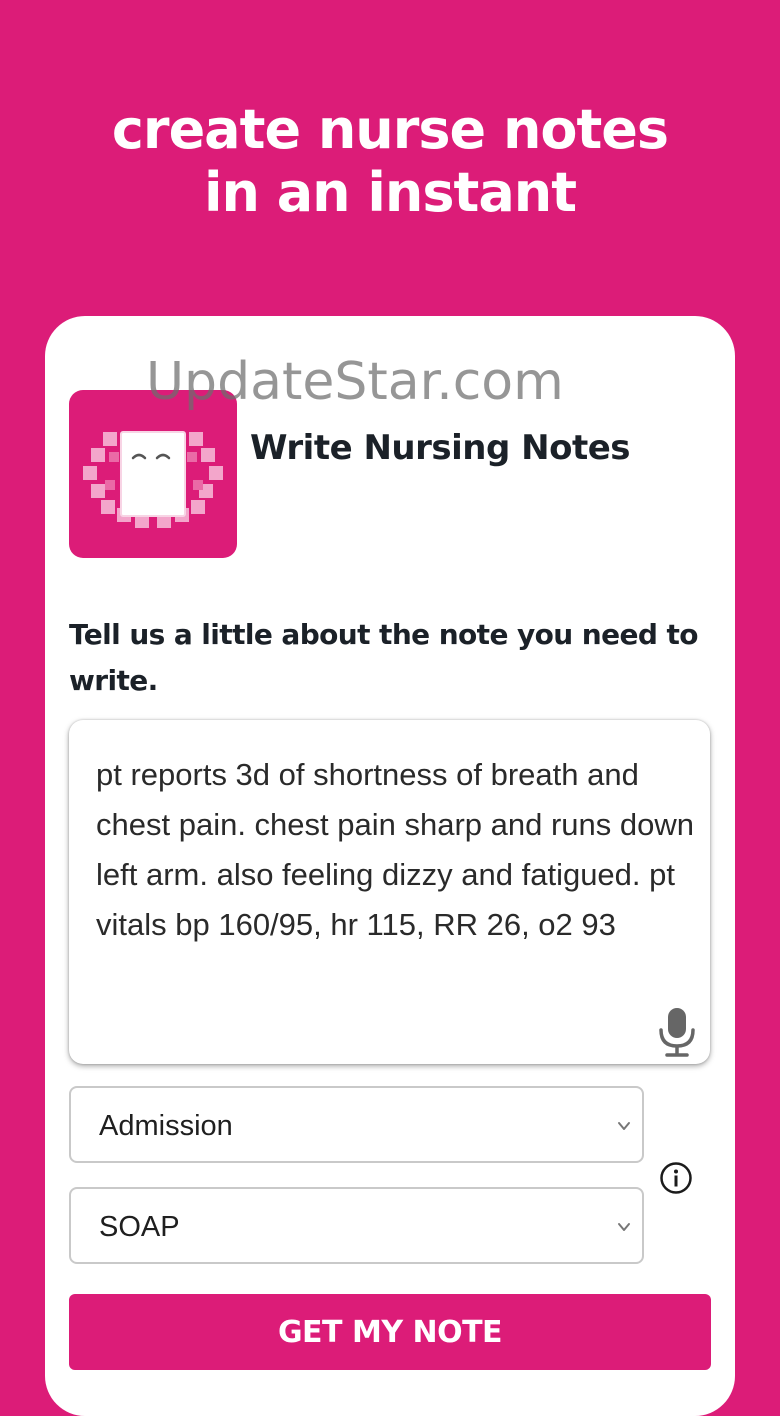 The width and height of the screenshot is (780, 1416). Describe the element at coordinates (153, 474) in the screenshot. I see `smiling-notepad-icon` at that location.